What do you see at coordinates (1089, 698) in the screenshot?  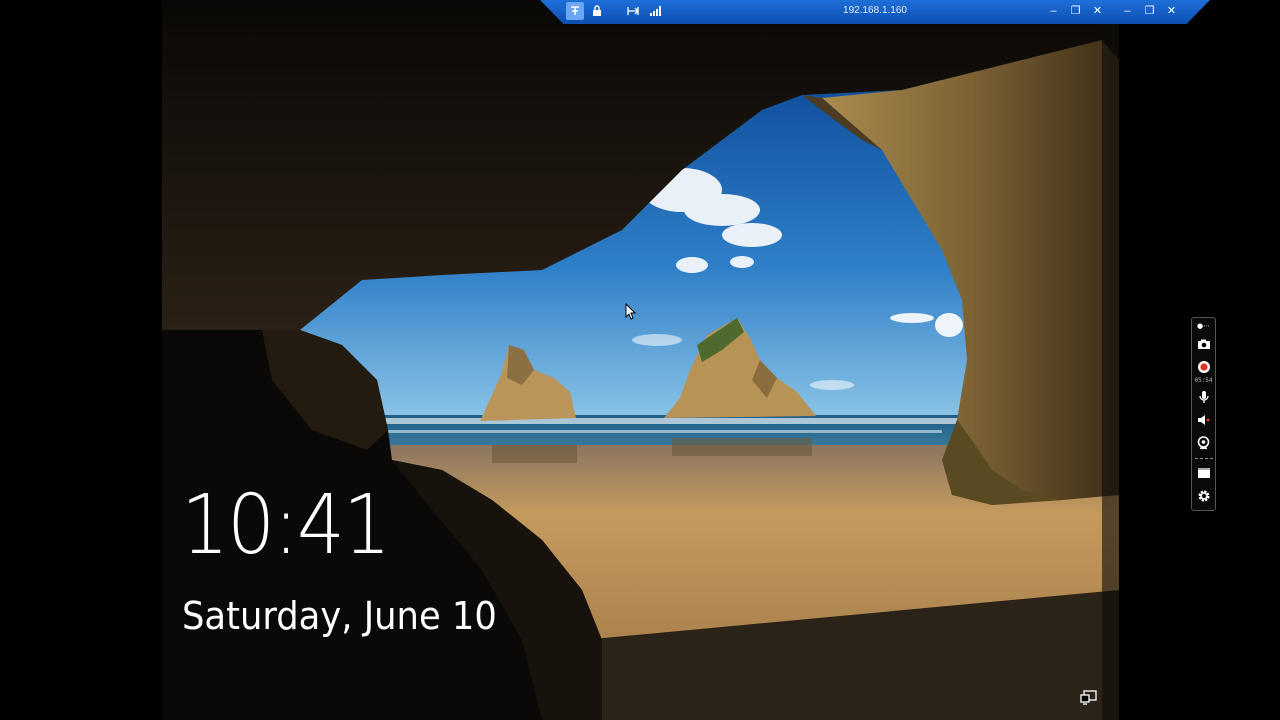 I see `network-status-icon` at bounding box center [1089, 698].